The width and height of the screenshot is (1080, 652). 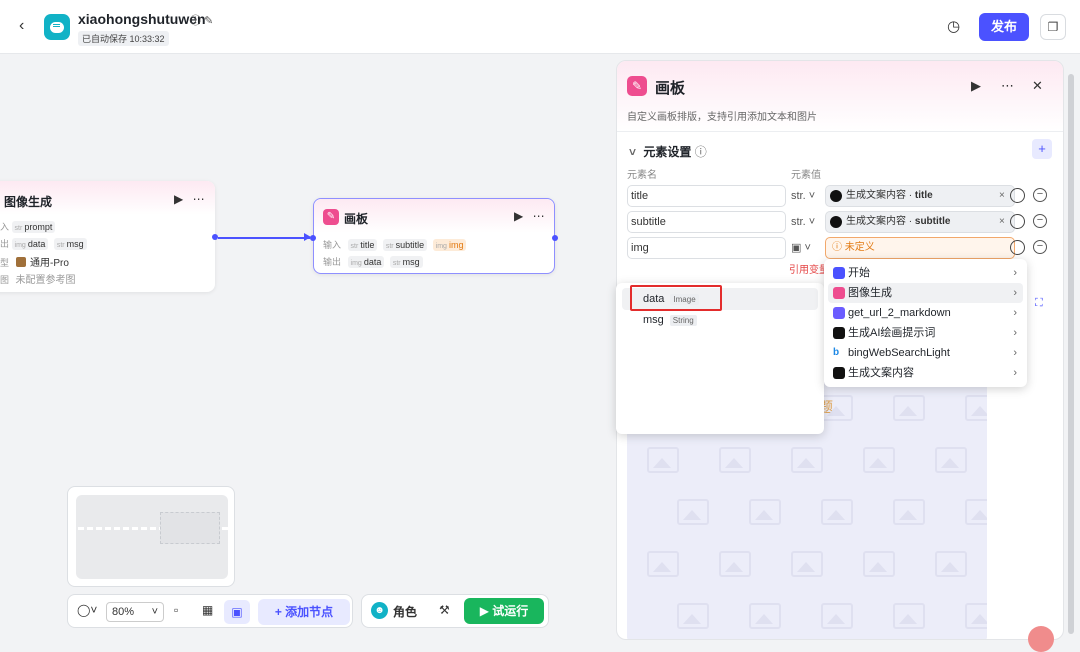 What do you see at coordinates (237, 612) in the screenshot?
I see `minimap-toggle-icon: ▣` at bounding box center [237, 612].